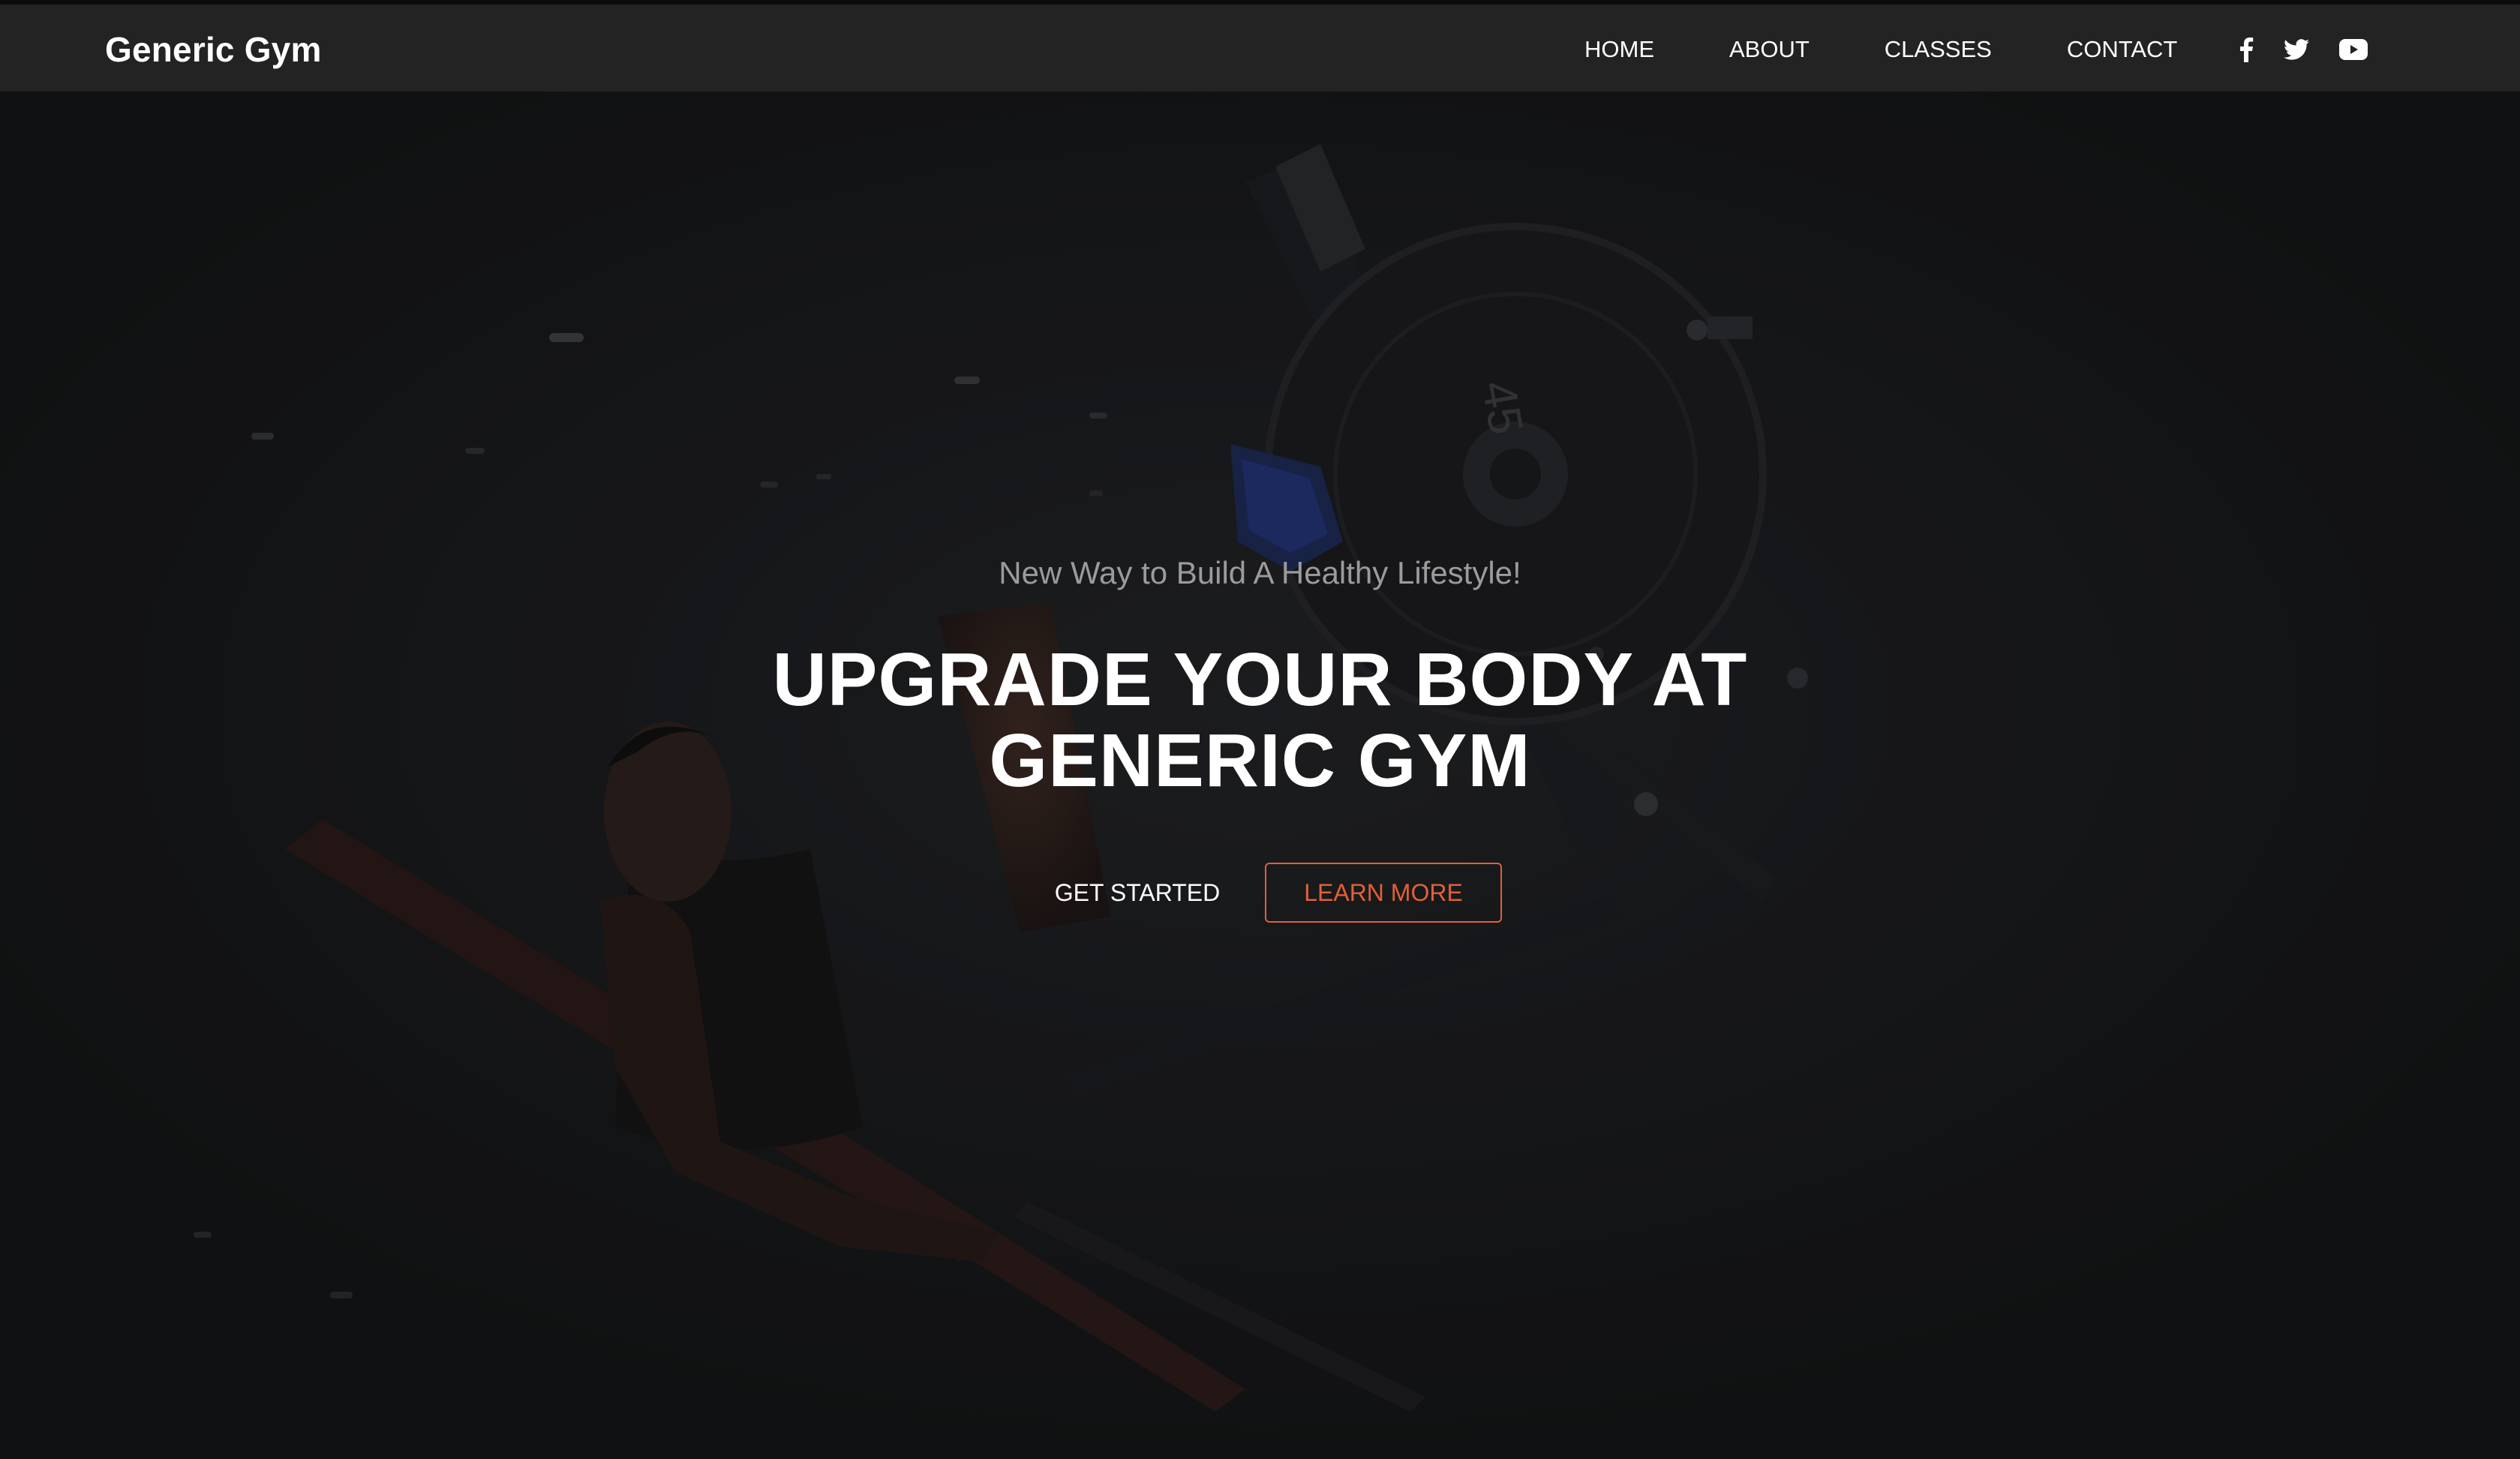  Describe the element at coordinates (1938, 50) in the screenshot. I see `nav-item-classes: CLASSES` at that location.